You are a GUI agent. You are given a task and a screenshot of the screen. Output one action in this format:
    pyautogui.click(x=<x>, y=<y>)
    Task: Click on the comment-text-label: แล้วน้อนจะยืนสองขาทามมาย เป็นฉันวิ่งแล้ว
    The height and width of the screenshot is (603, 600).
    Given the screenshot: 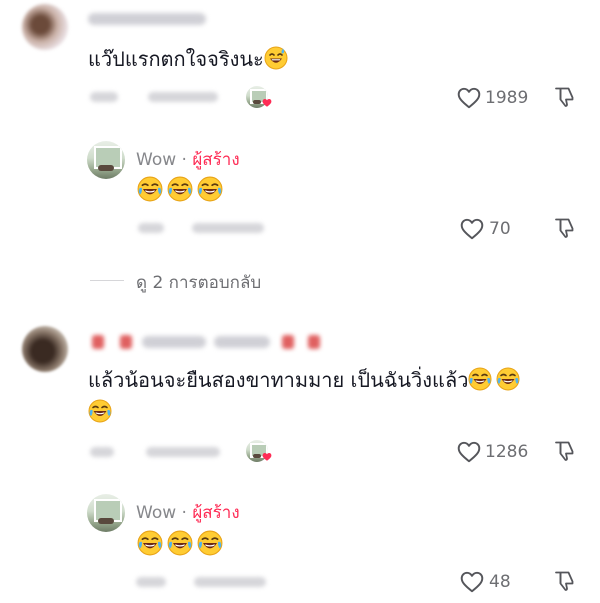 What is the action you would take?
    pyautogui.click(x=278, y=380)
    